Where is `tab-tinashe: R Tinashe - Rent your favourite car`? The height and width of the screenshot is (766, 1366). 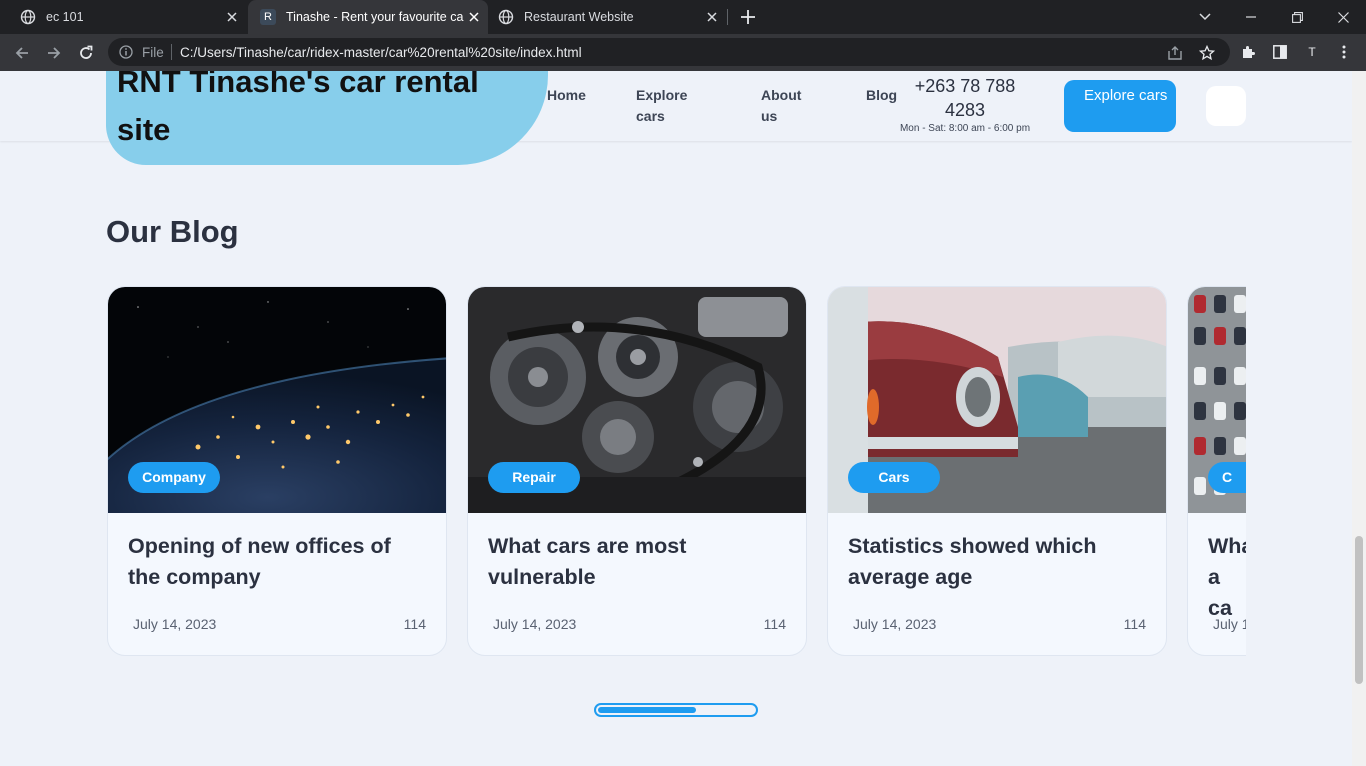 tab-tinashe: R Tinashe - Rent your favourite car is located at coordinates (368, 17).